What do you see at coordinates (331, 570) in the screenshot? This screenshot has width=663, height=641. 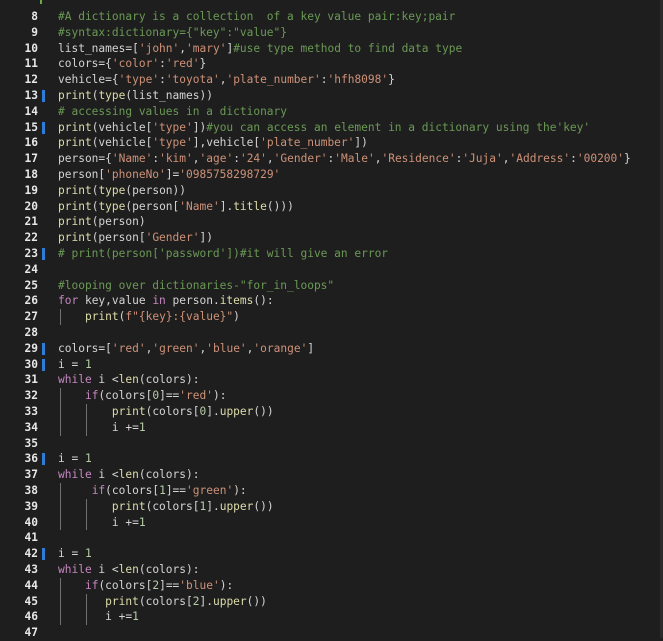 I see `code-line: 43 while i <len(colors):` at bounding box center [331, 570].